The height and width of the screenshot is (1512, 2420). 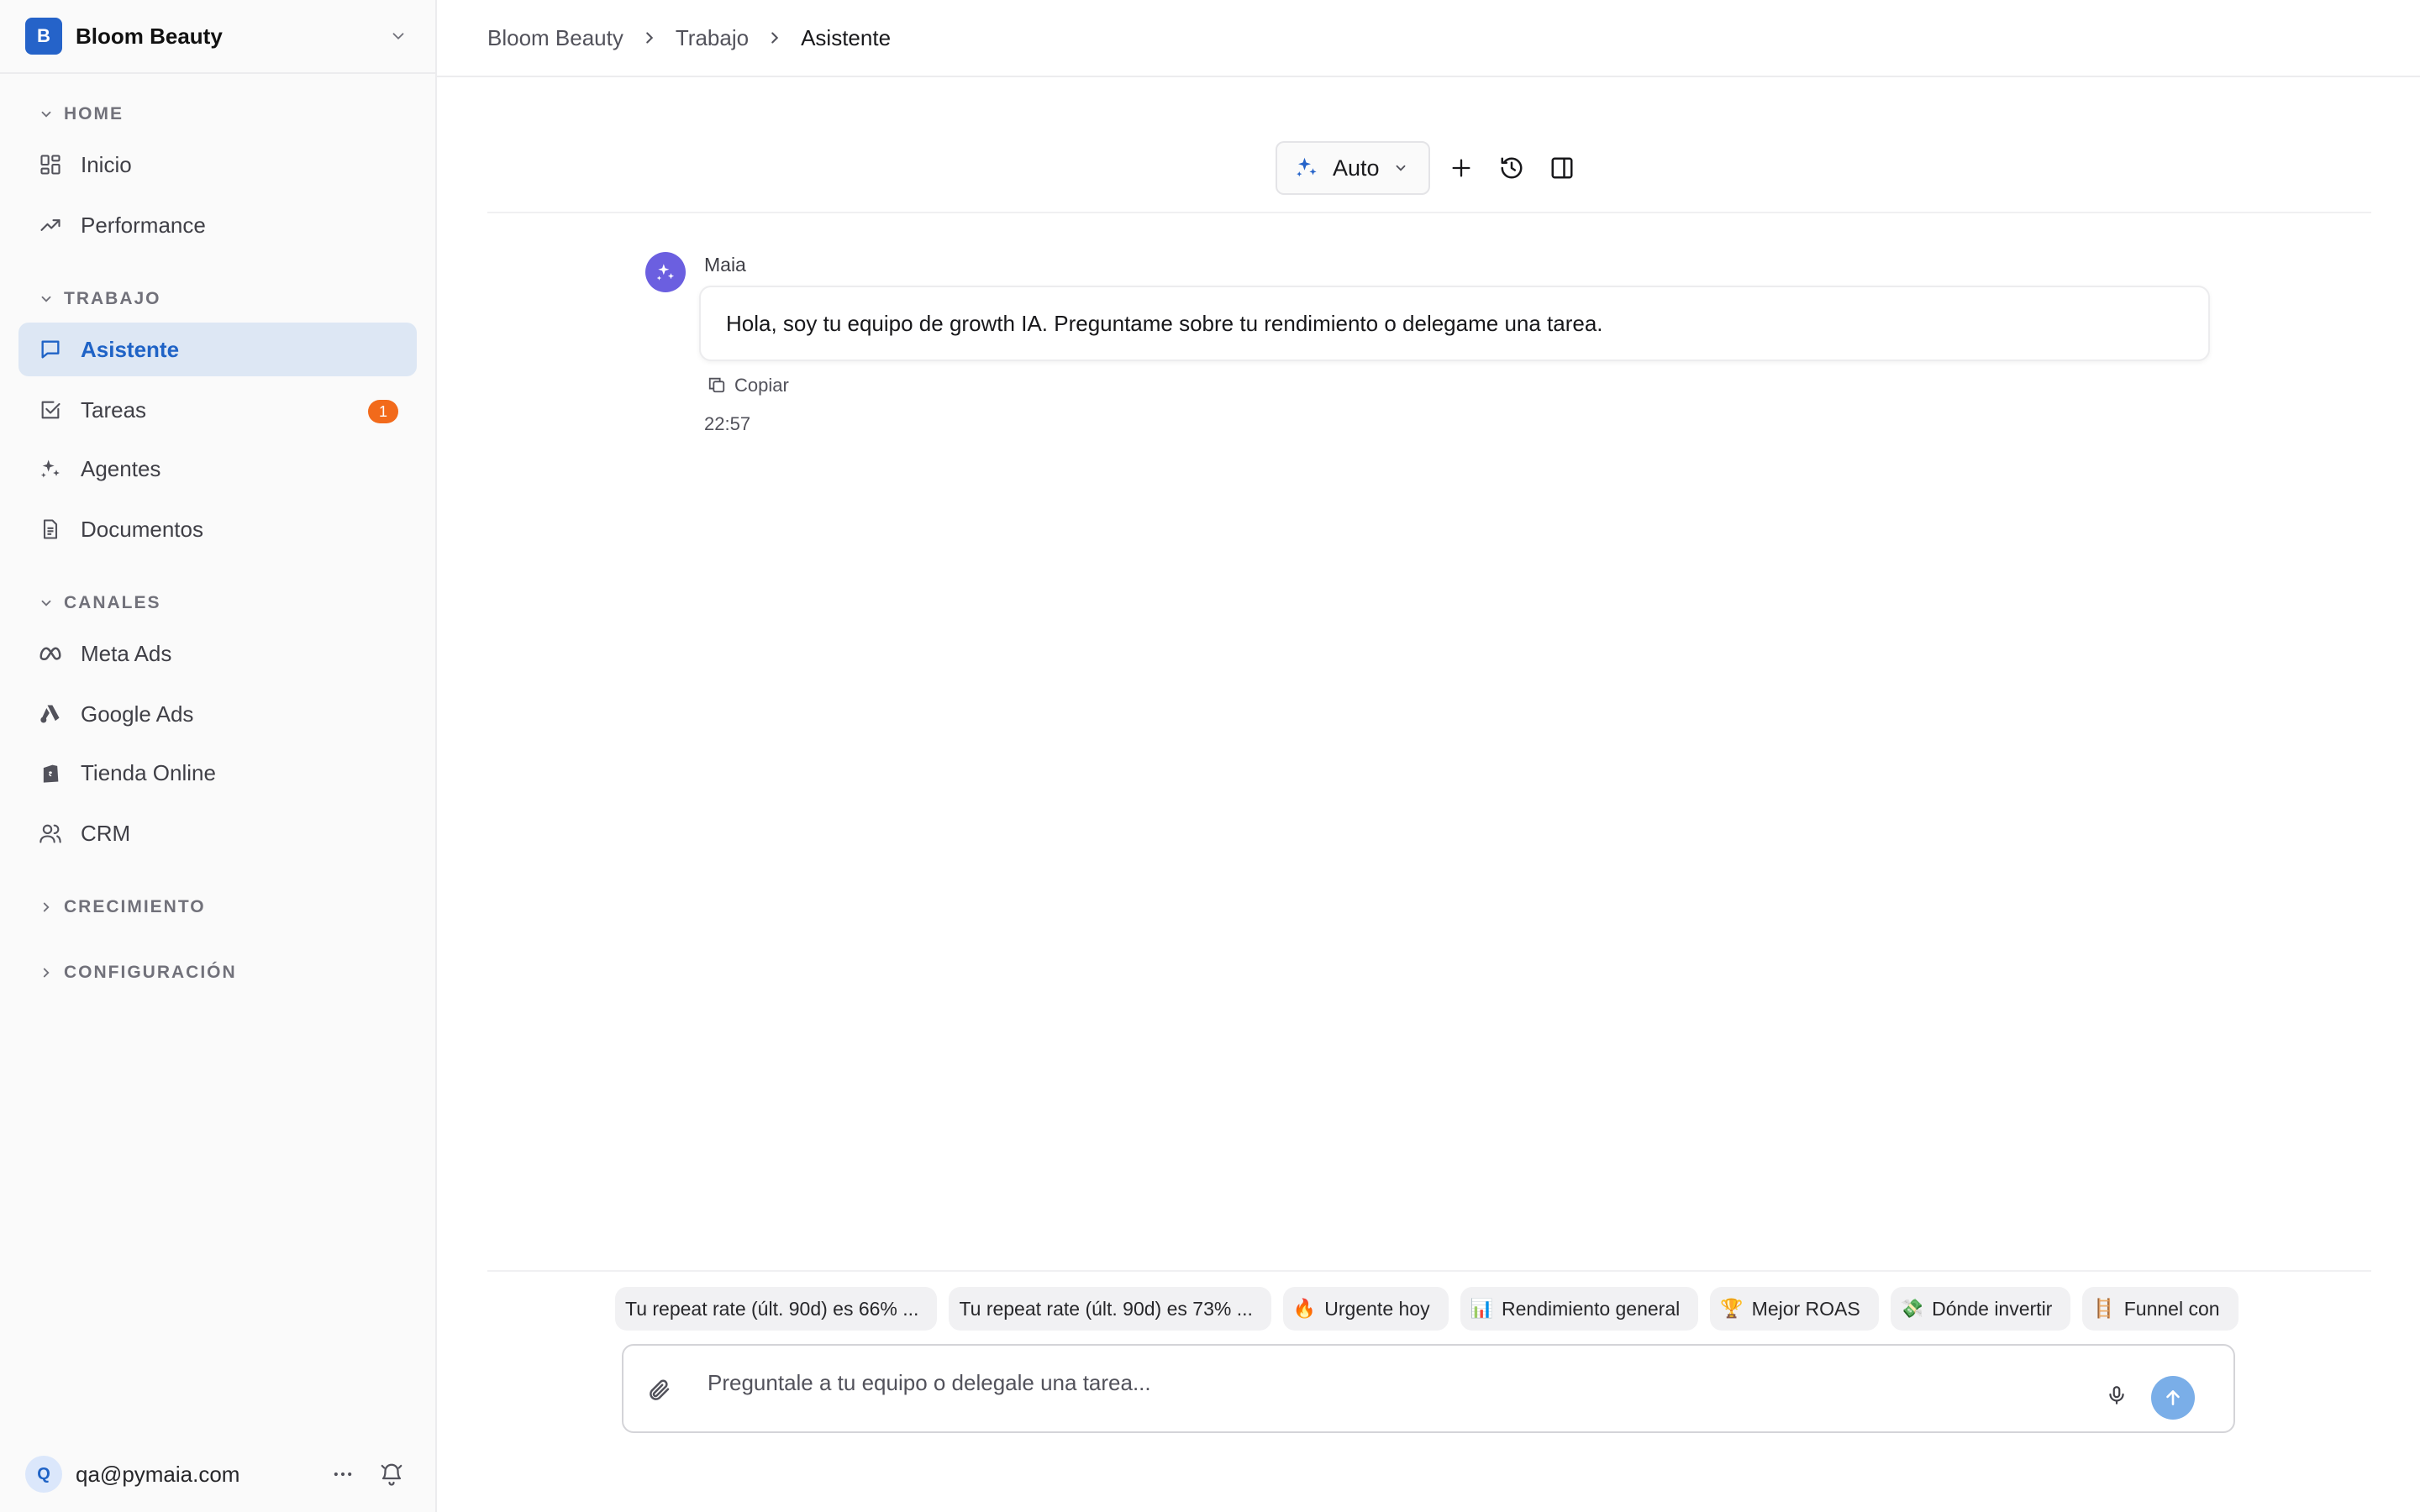 What do you see at coordinates (51, 409) in the screenshot?
I see `checkbox-icon` at bounding box center [51, 409].